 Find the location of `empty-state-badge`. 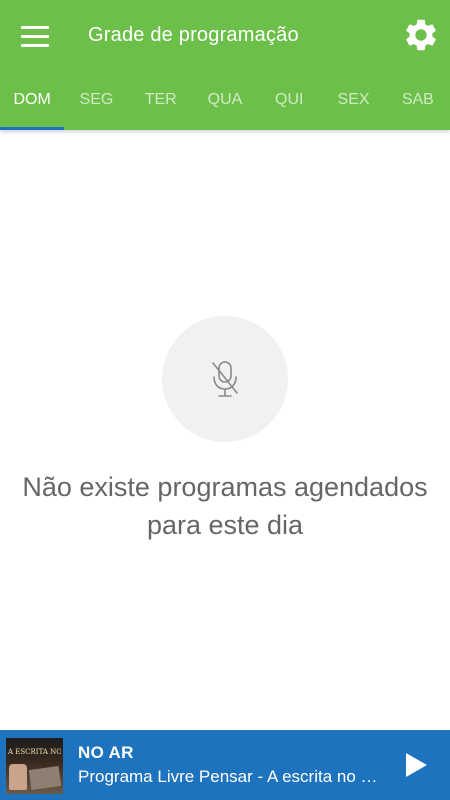

empty-state-badge is located at coordinates (225, 379).